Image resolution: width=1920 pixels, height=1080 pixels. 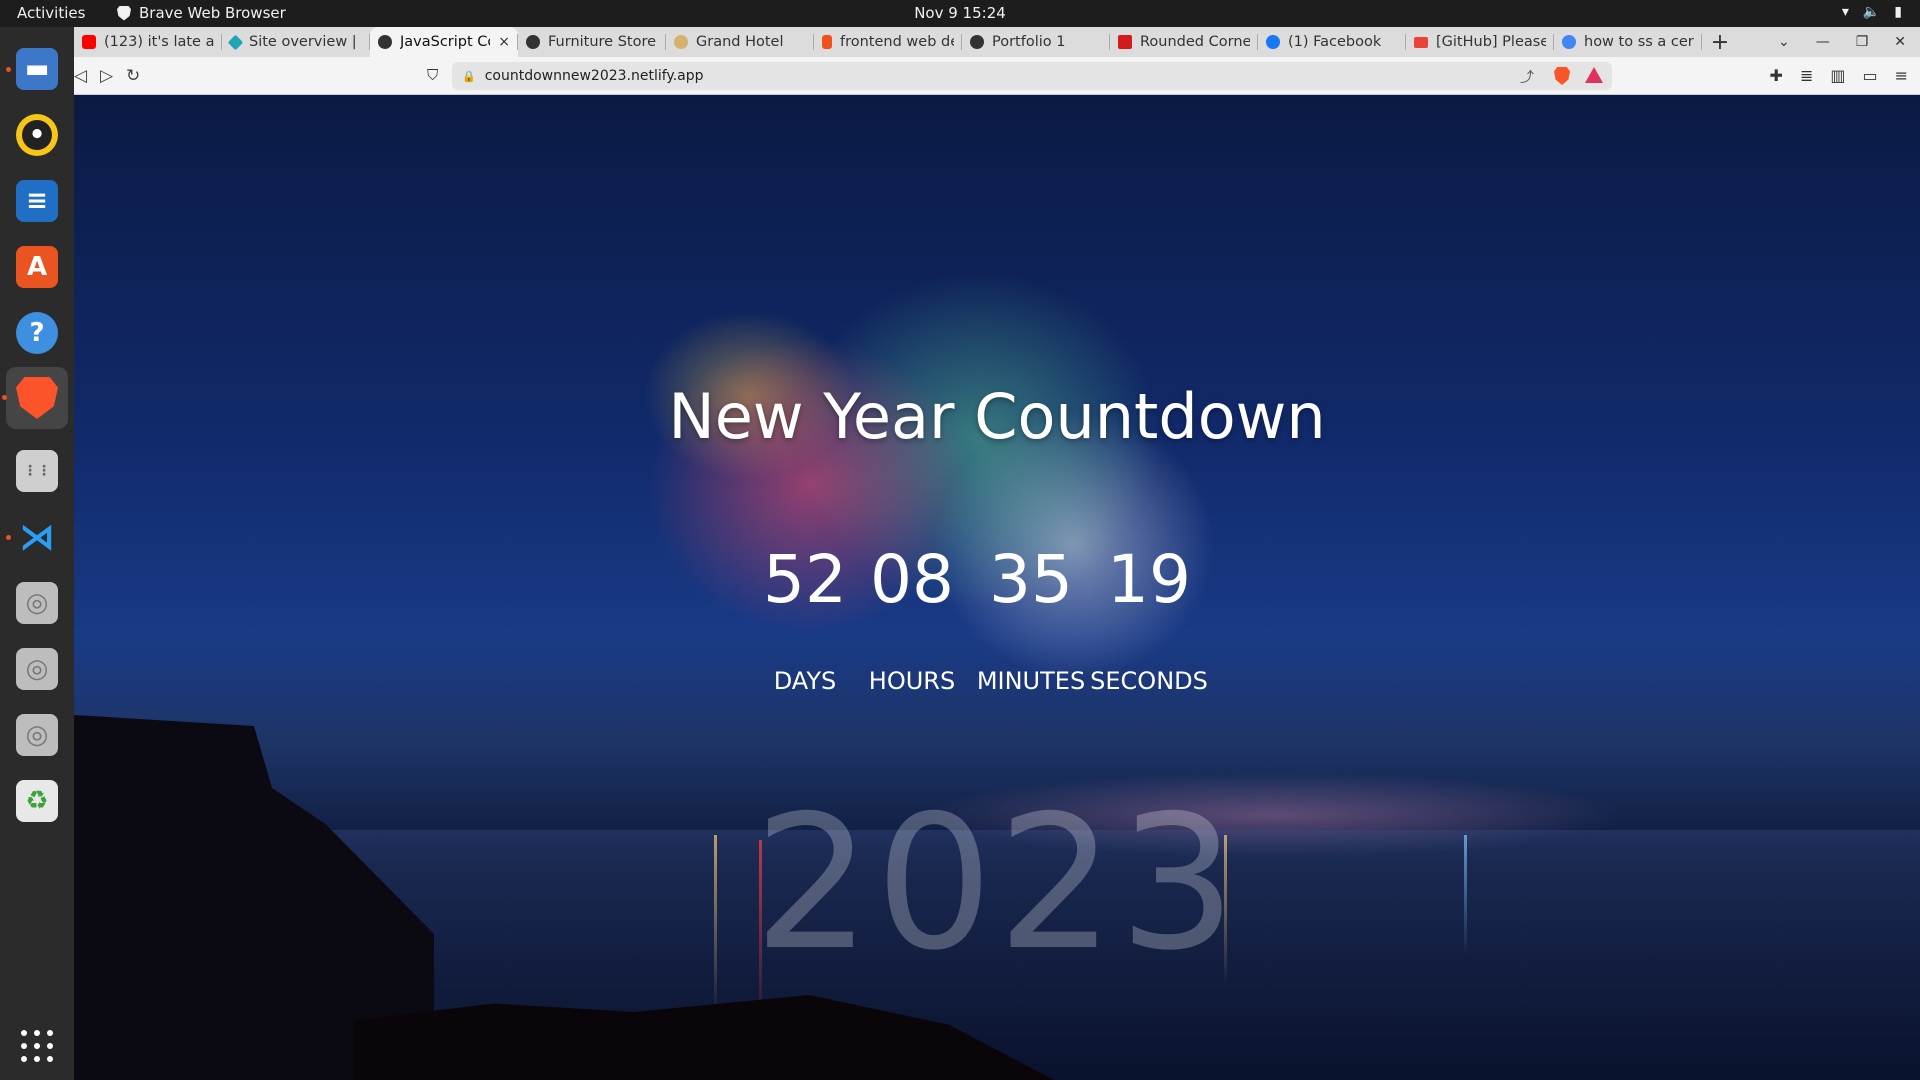 What do you see at coordinates (1335, 42) in the screenshot?
I see `tab-title: (1) Facebook` at bounding box center [1335, 42].